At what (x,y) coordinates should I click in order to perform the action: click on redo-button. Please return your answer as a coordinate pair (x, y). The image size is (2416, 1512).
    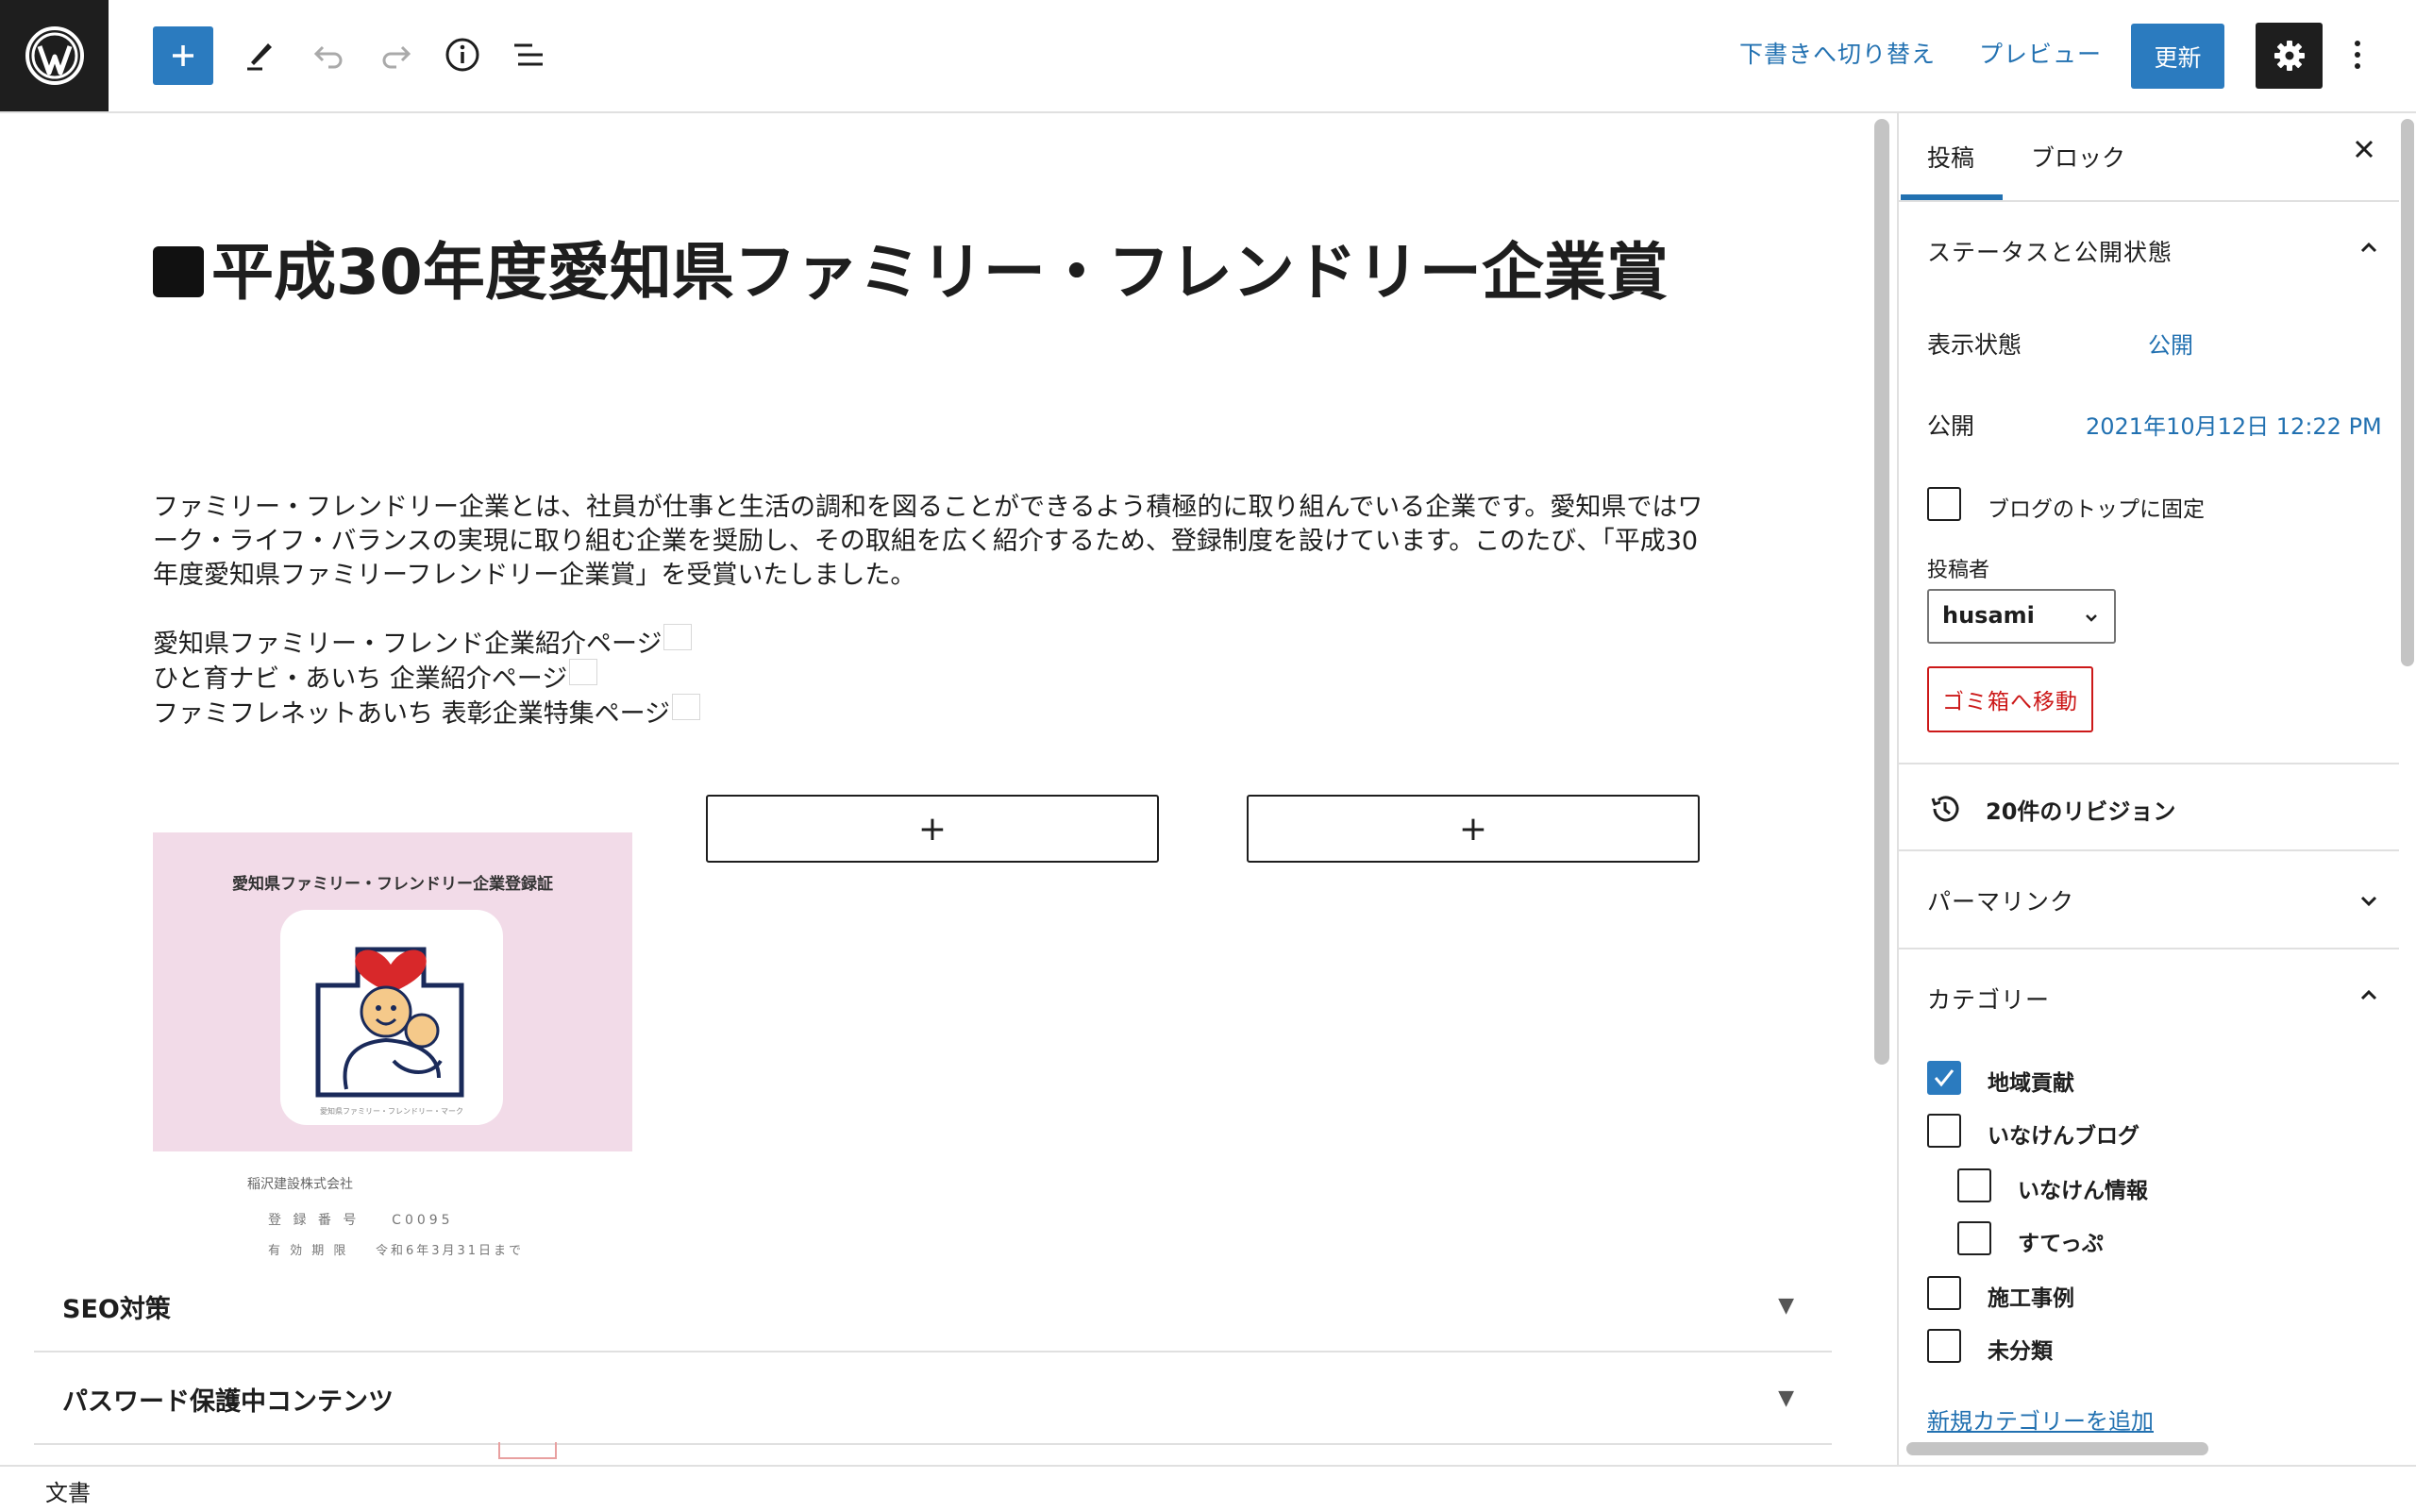
    Looking at the image, I should click on (397, 54).